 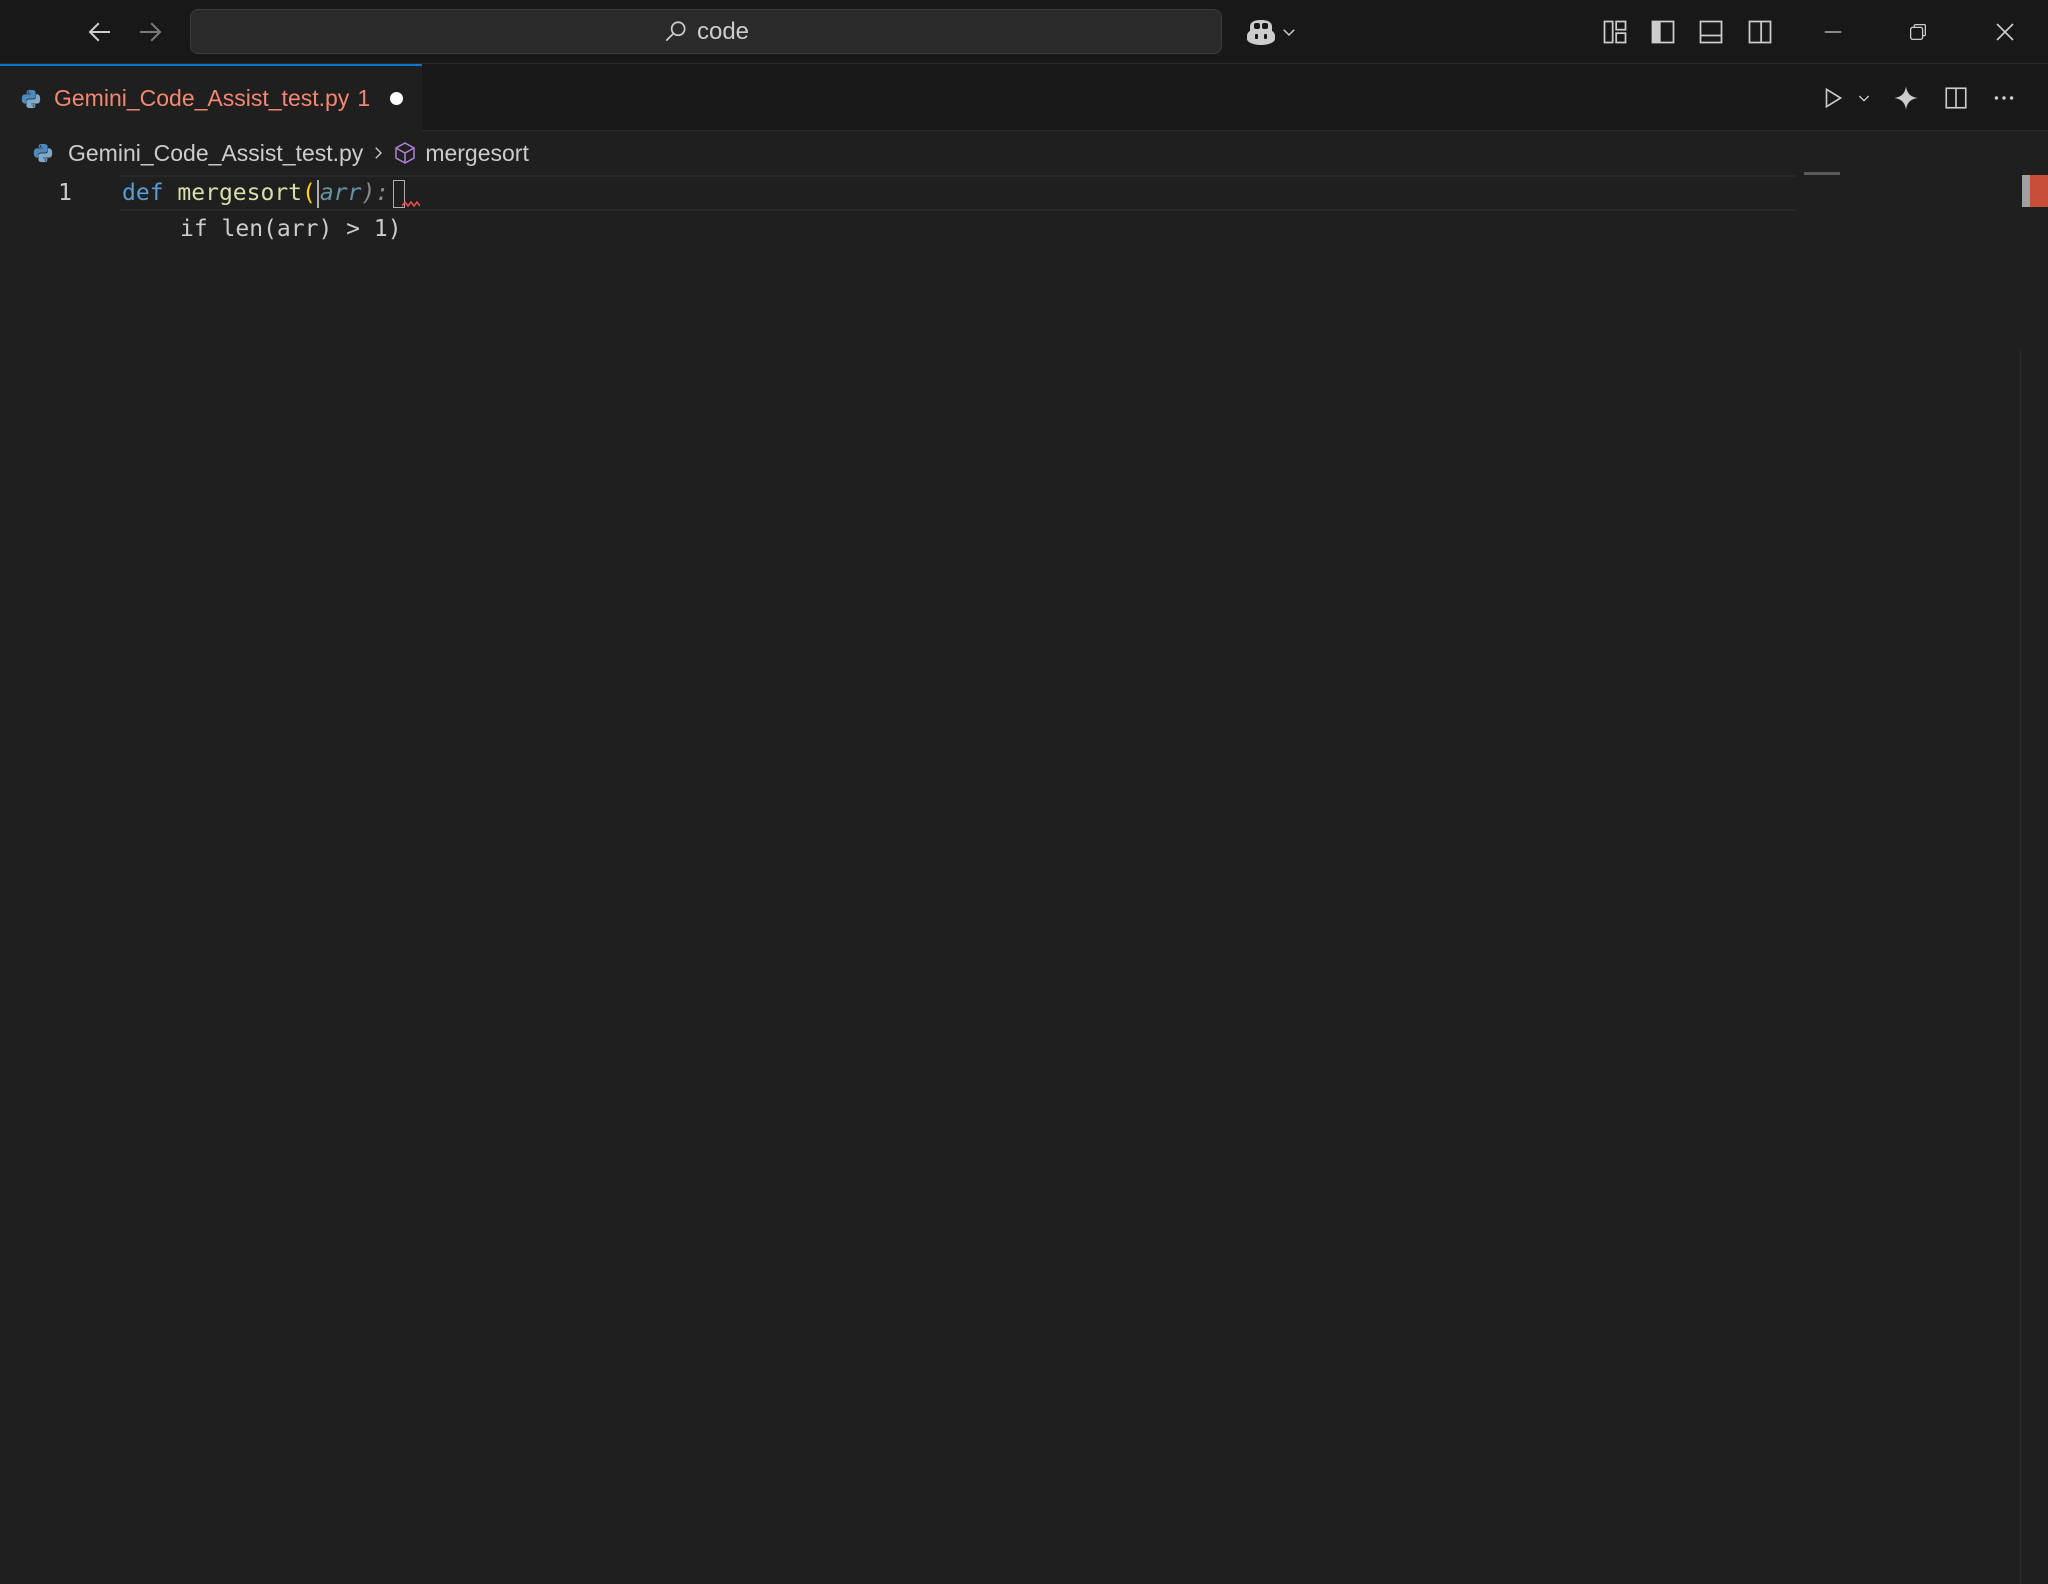 I want to click on breadcrumb-file: Gemini_Code_Assist_test.py, so click(x=215, y=153).